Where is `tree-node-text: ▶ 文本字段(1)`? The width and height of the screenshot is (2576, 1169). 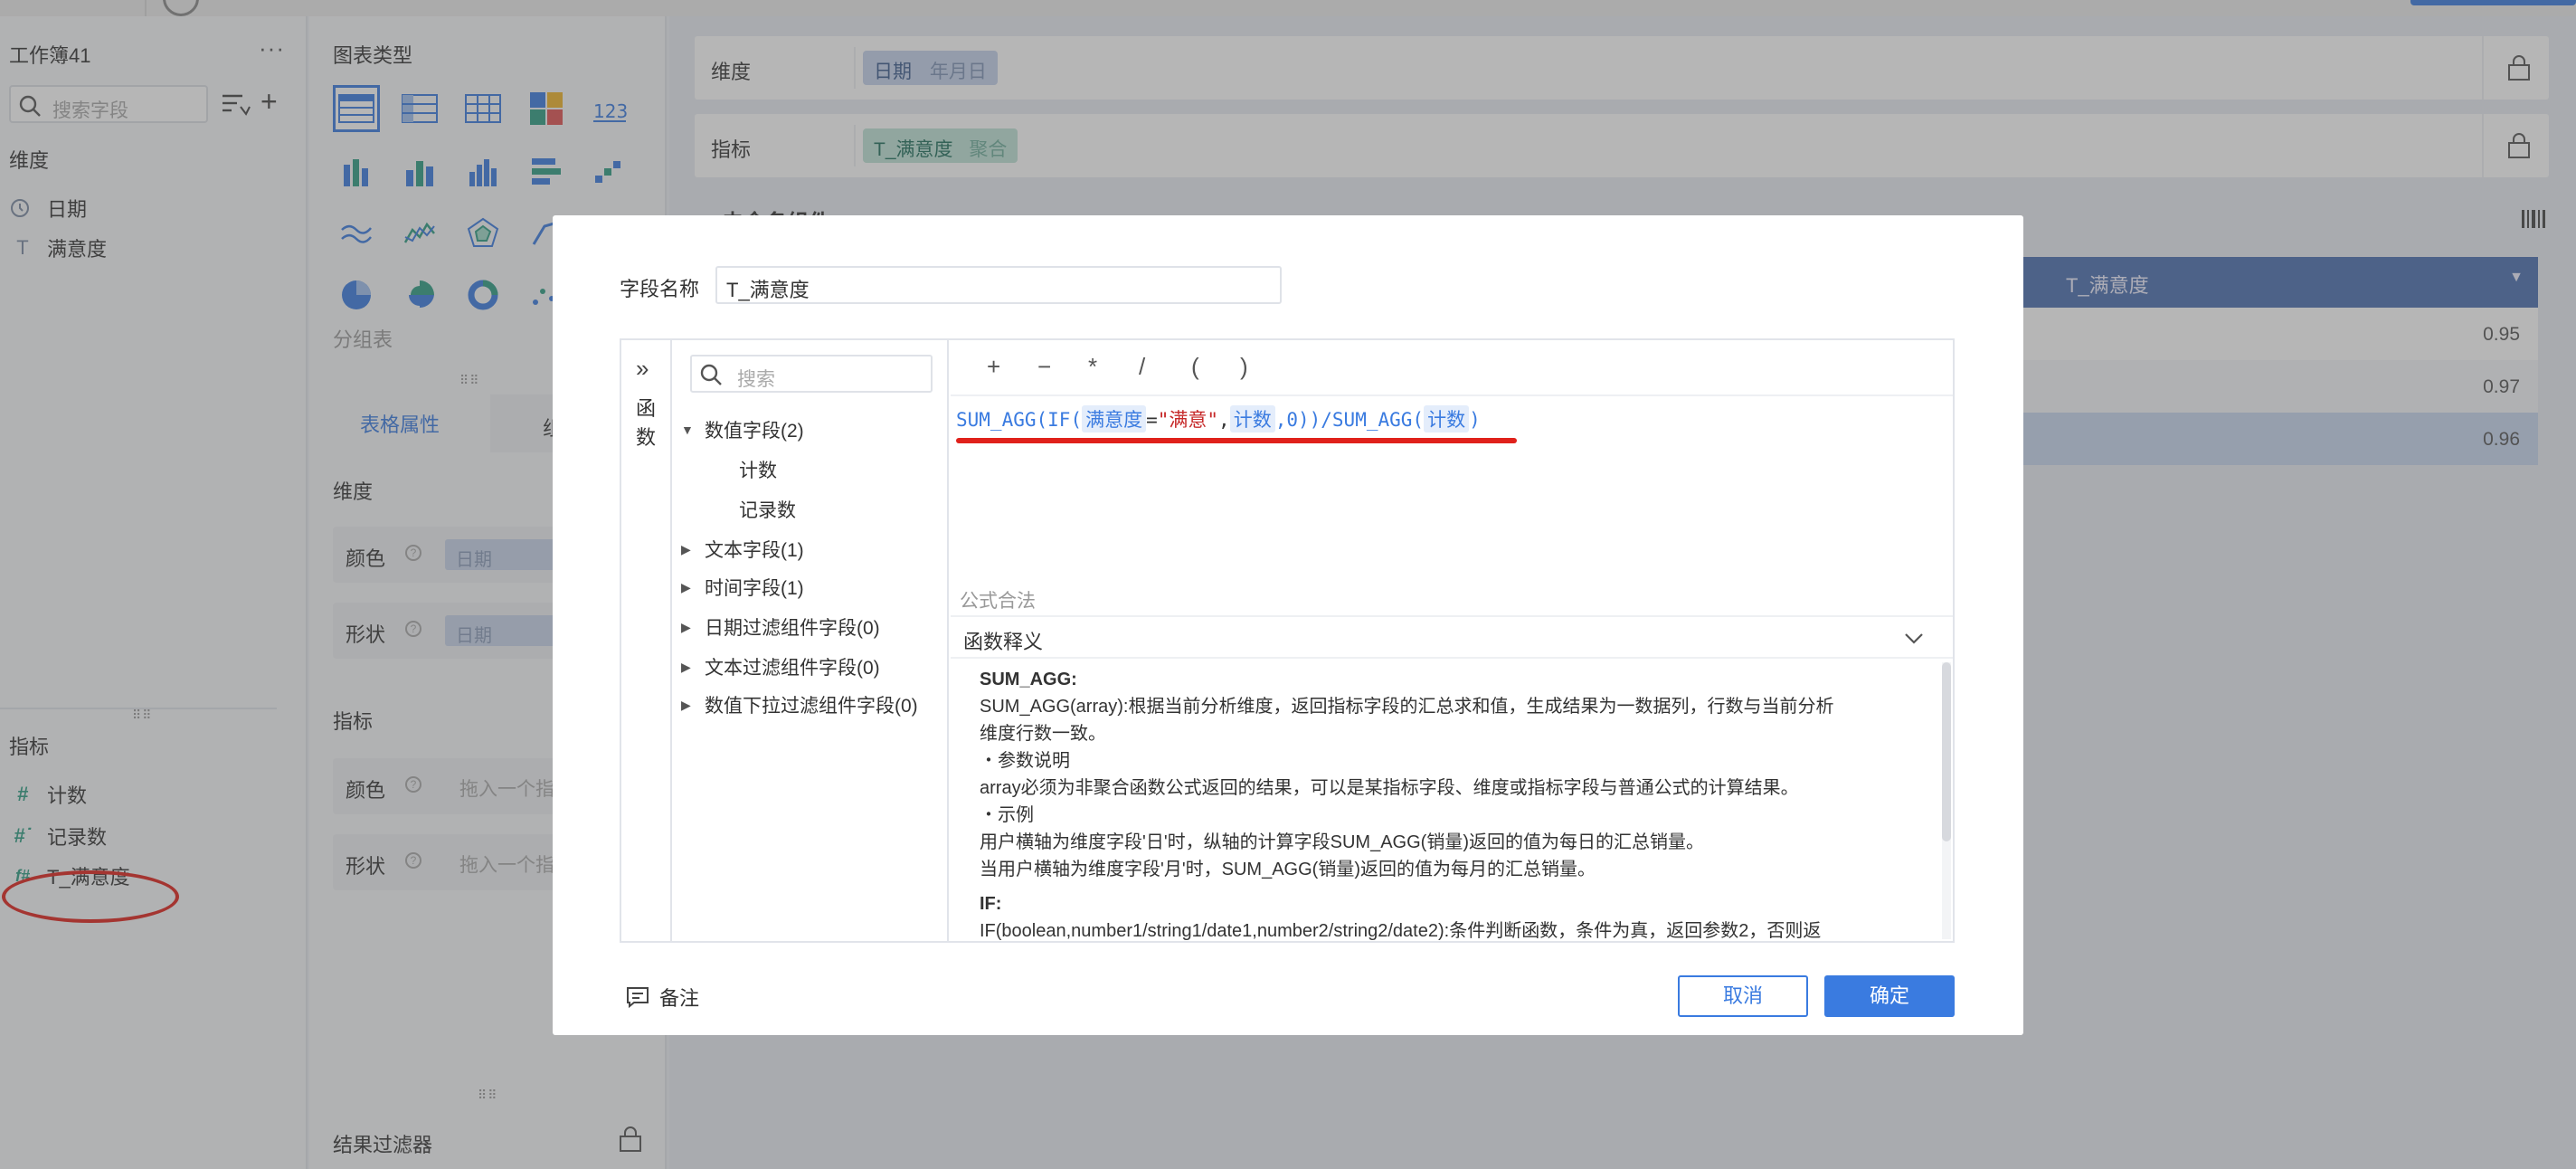 tree-node-text: ▶ 文本字段(1) is located at coordinates (743, 549).